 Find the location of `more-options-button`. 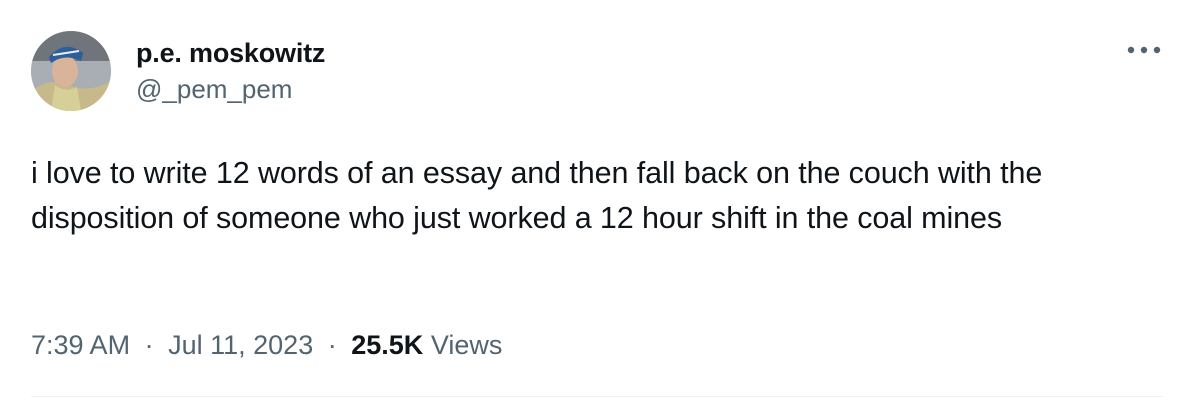

more-options-button is located at coordinates (1144, 50).